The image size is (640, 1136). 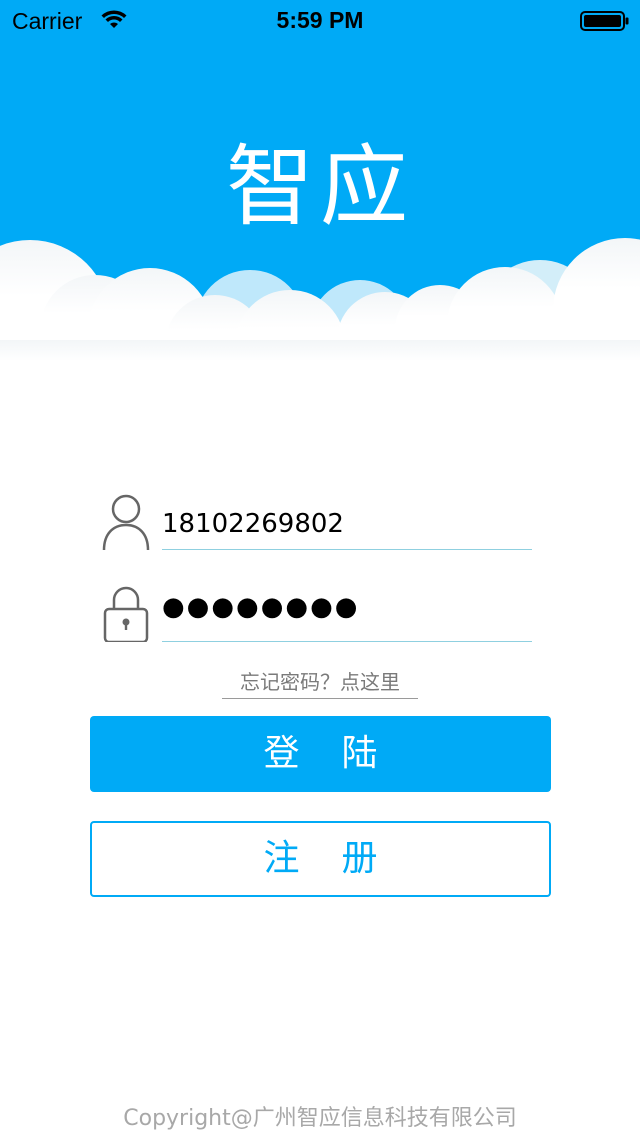 What do you see at coordinates (126, 614) in the screenshot?
I see `lock-icon` at bounding box center [126, 614].